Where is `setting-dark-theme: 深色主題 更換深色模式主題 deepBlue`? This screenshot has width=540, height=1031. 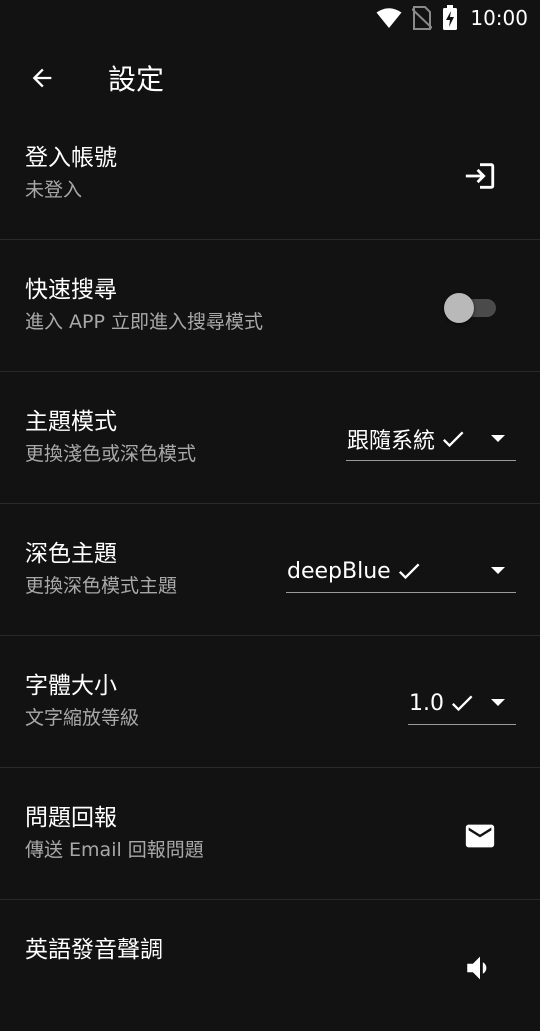 setting-dark-theme: 深色主題 更換深色模式主題 deepBlue is located at coordinates (270, 570).